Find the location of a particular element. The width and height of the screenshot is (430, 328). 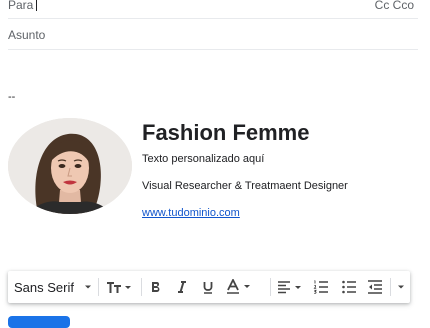

text-color-button is located at coordinates (240, 287).